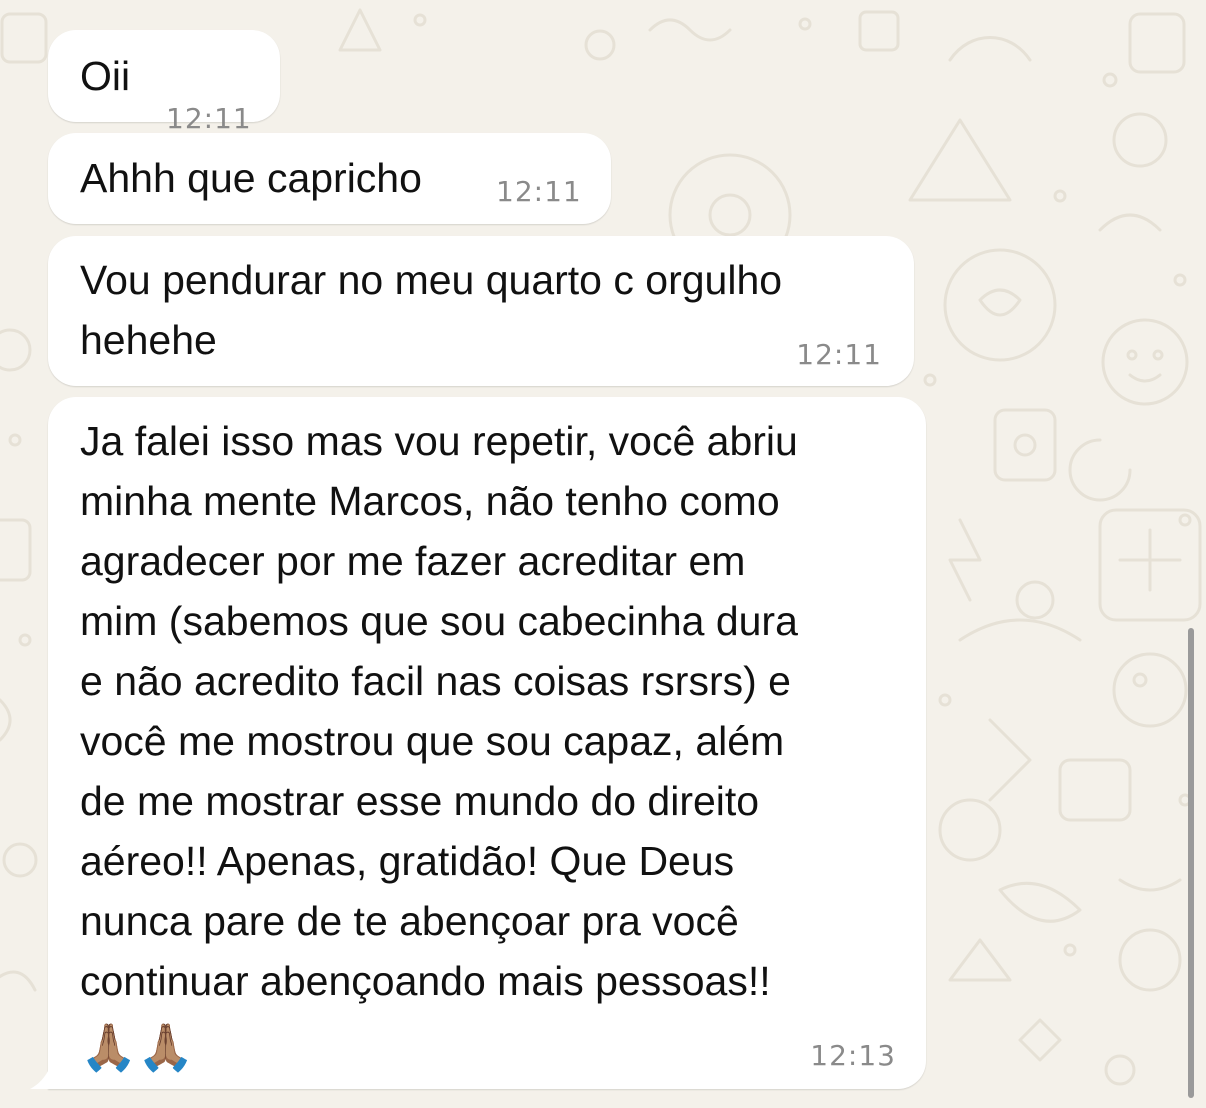 The width and height of the screenshot is (1206, 1108). Describe the element at coordinates (105, 76) in the screenshot. I see `message-text: Oii` at that location.